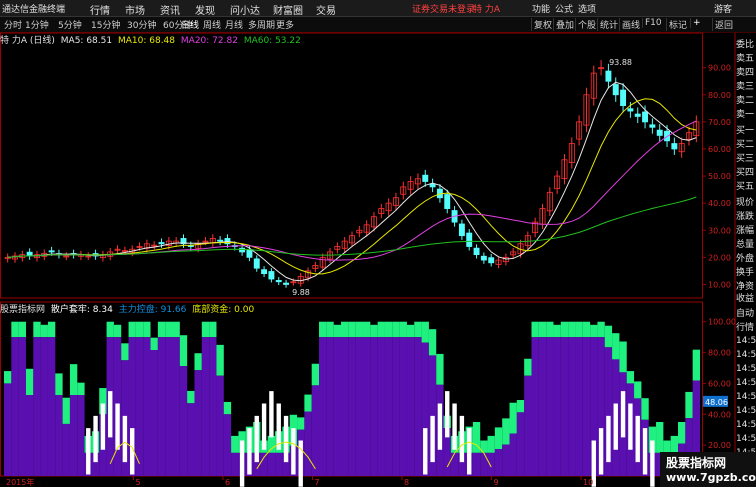  I want to click on current-value-text: 48.06, so click(716, 402).